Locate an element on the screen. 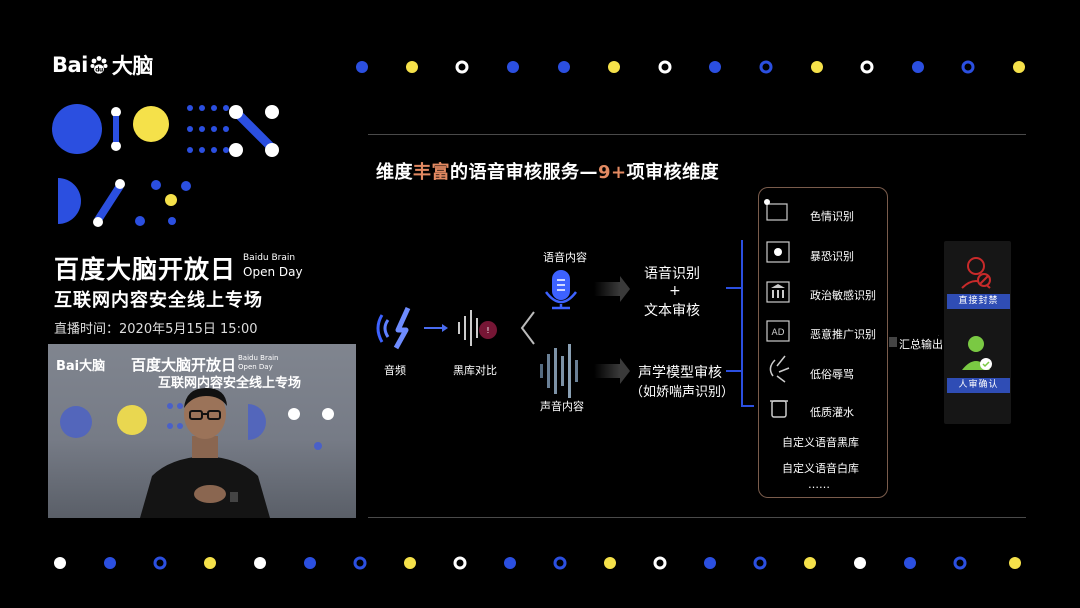 The image size is (1080, 608). category-porn: 色情识别 is located at coordinates (832, 216).